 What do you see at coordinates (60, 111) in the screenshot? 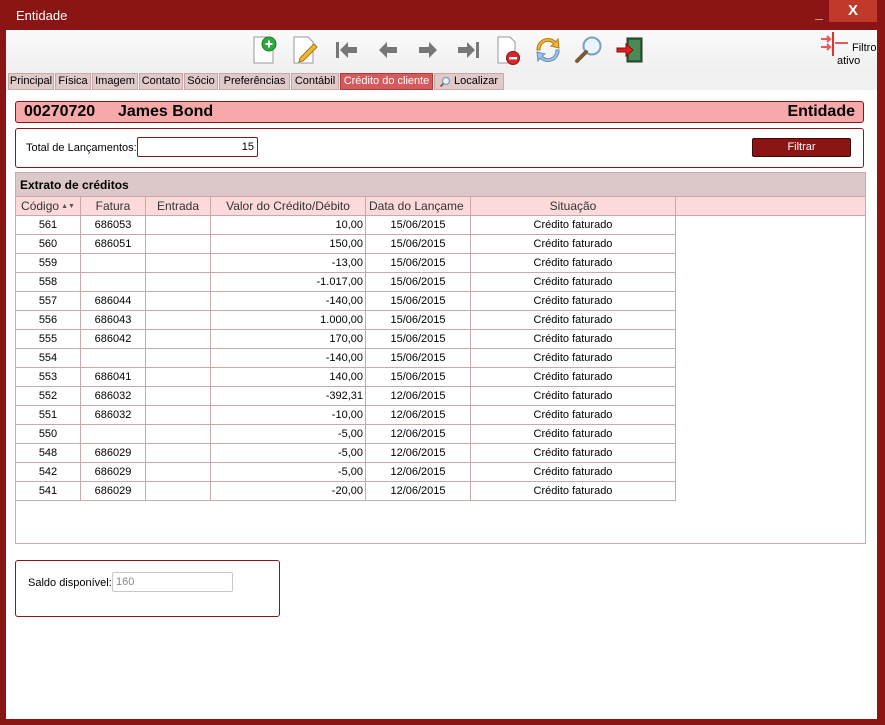
I see `entity-code: 00270720` at bounding box center [60, 111].